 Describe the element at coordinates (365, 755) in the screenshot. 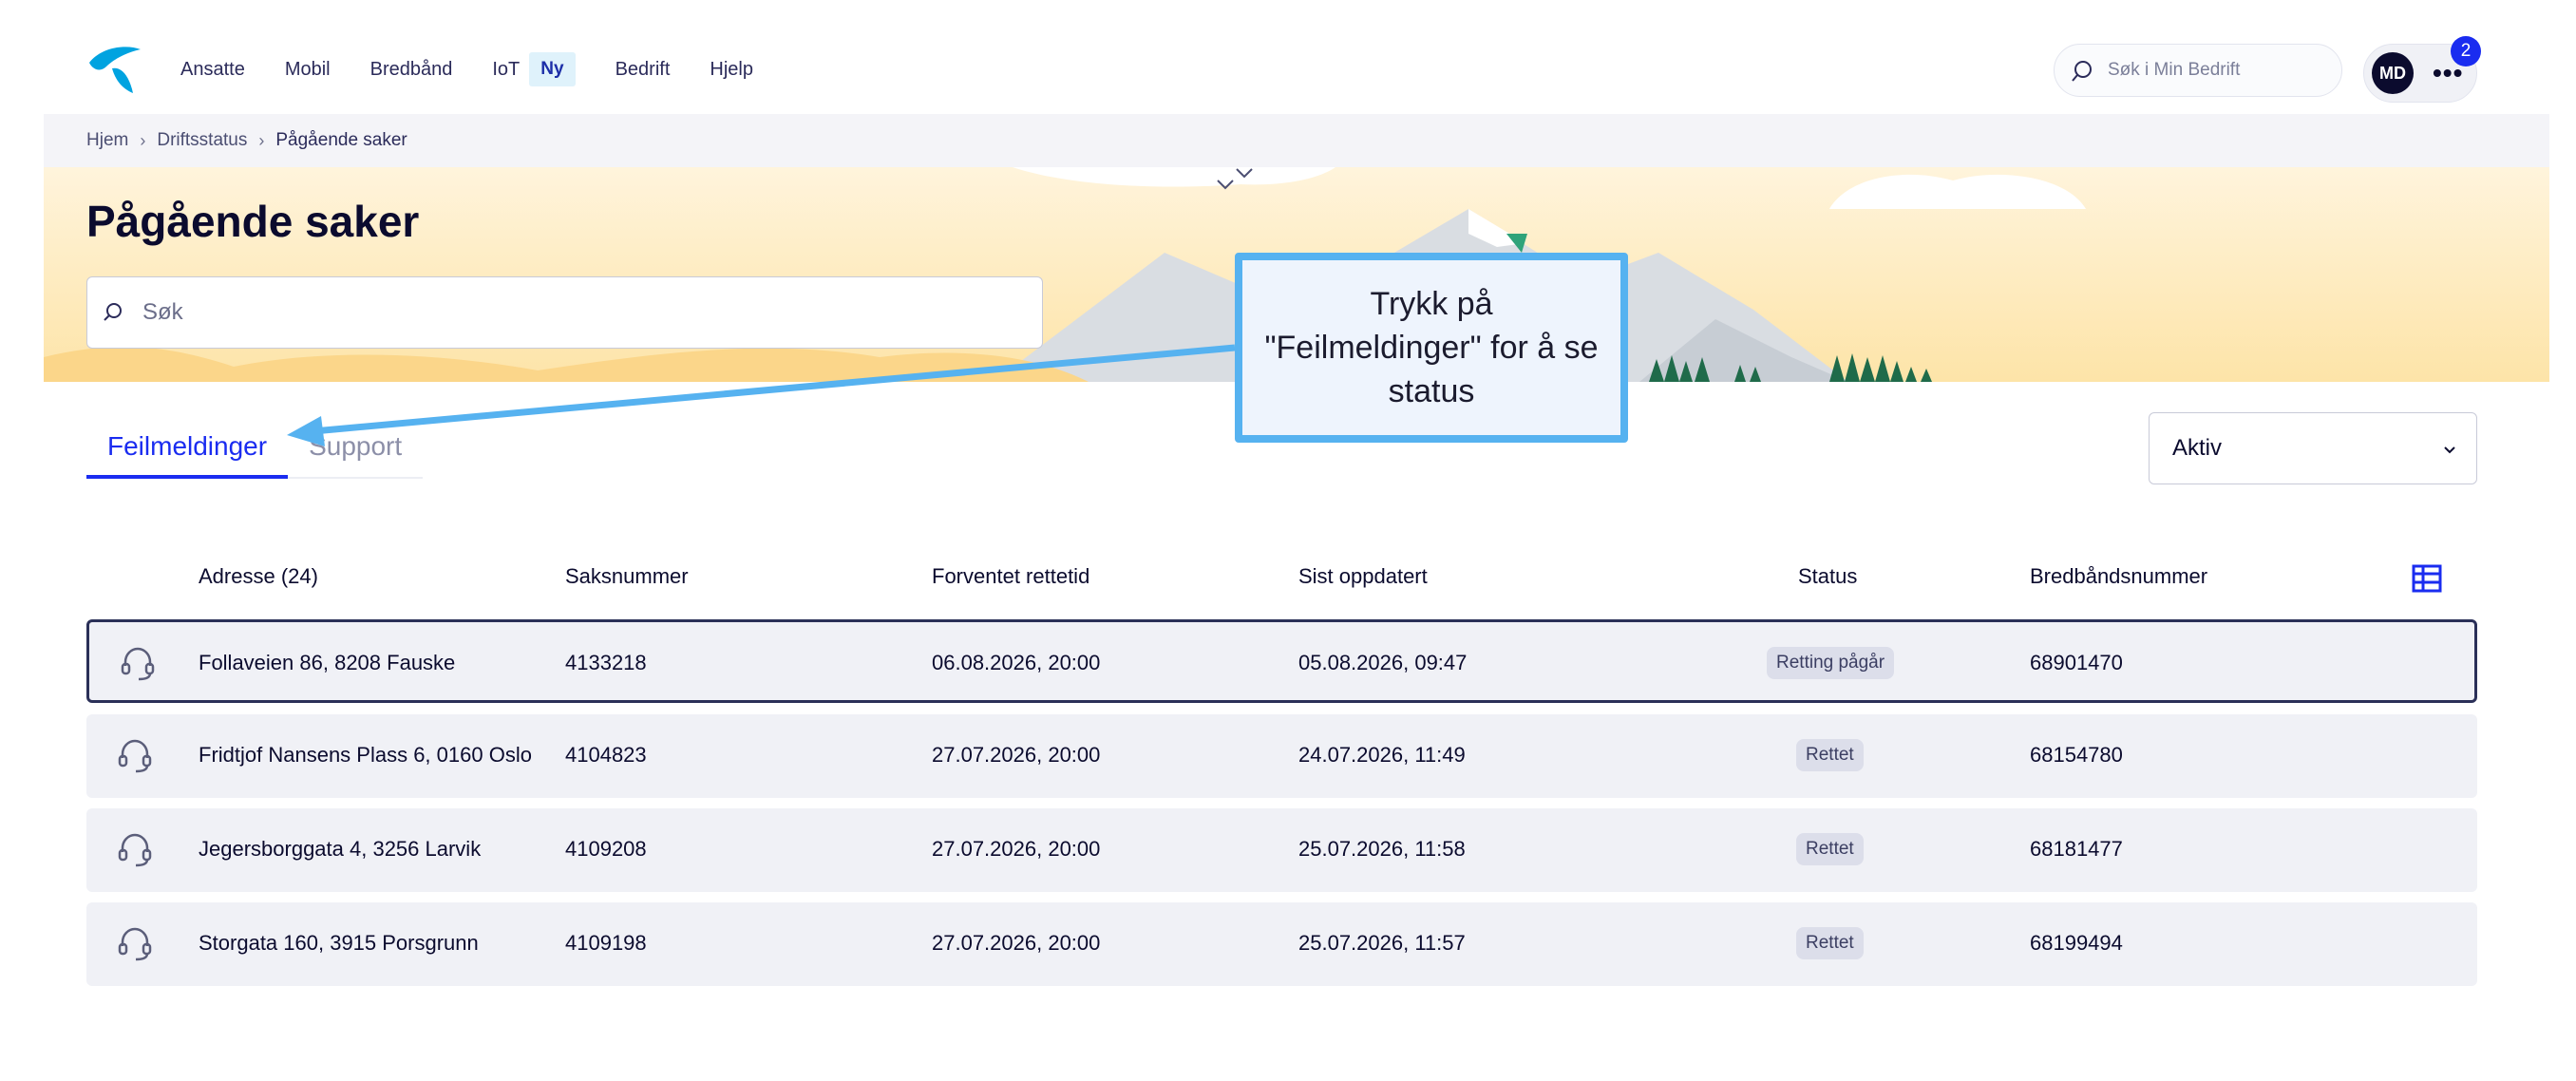

I see `cell-address: Fridtjof Nansens Plass 6, 0160 Oslo` at that location.